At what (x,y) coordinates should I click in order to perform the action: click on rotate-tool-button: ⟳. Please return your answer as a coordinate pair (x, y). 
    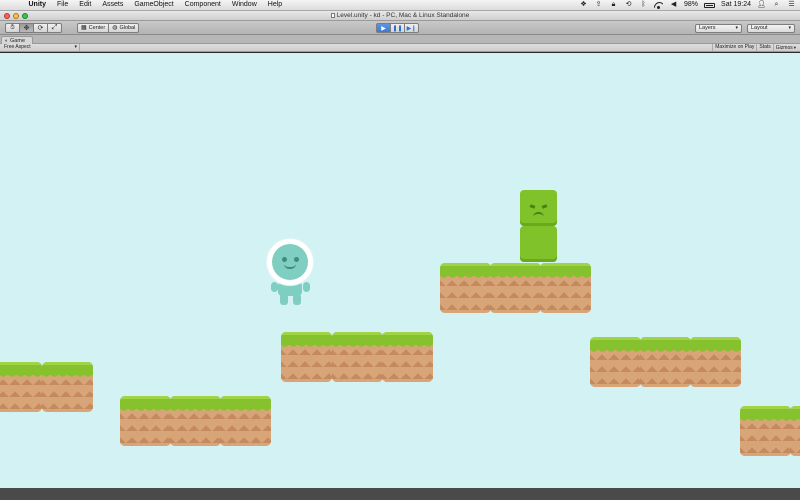
    Looking at the image, I should click on (40, 28).